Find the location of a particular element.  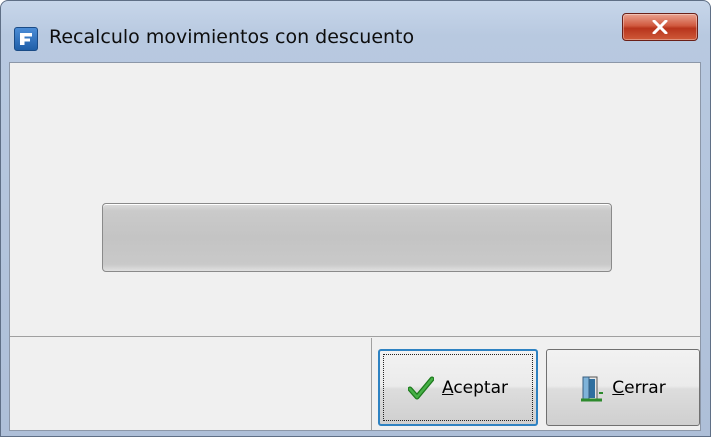

accept-button: Aceptar is located at coordinates (458, 387).